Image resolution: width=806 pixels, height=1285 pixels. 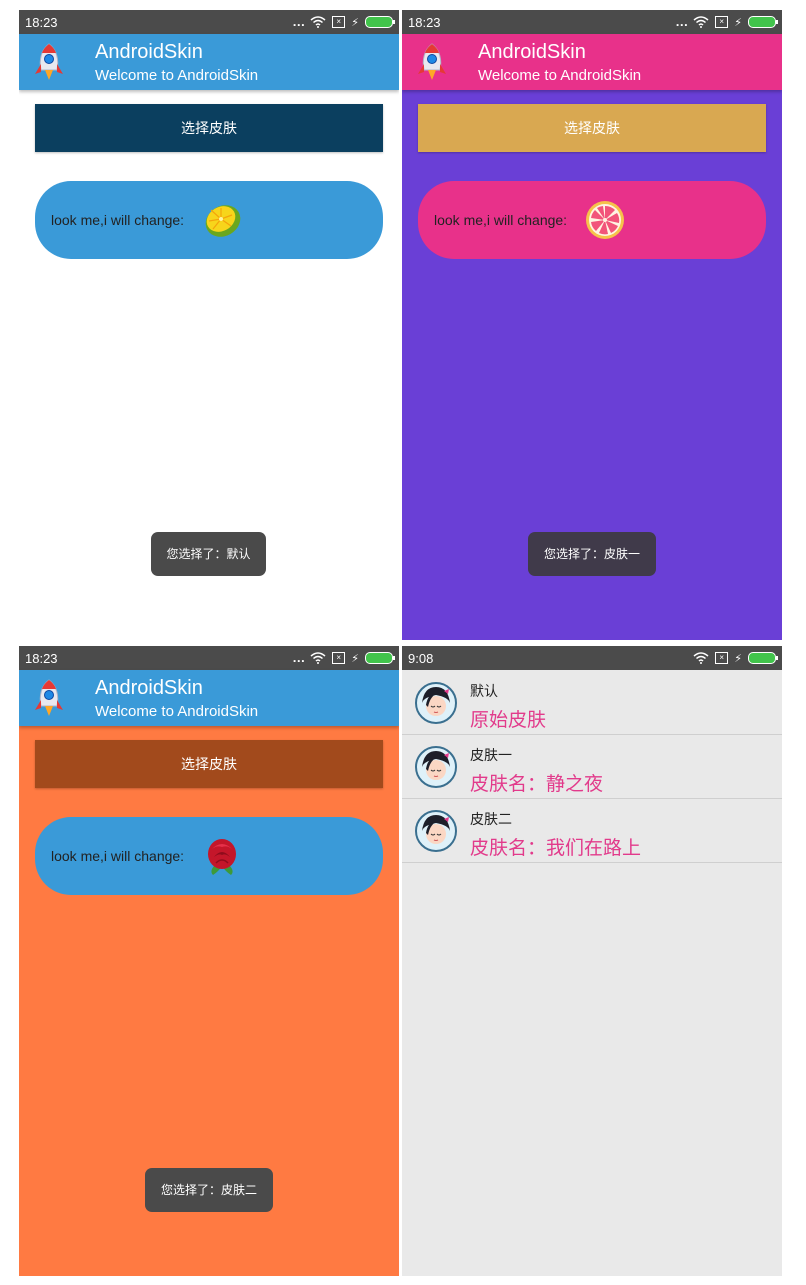 I want to click on rose-icon, so click(x=222, y=857).